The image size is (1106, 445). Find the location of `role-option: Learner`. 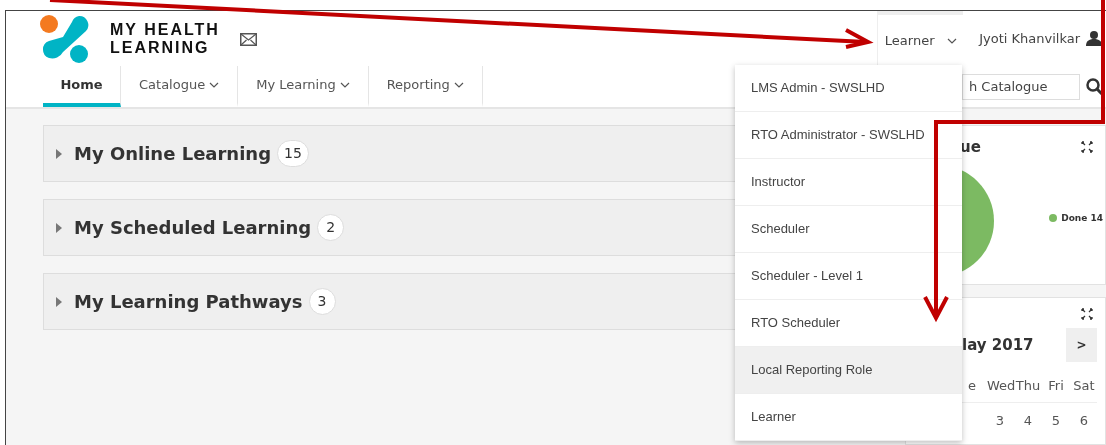

role-option: Learner is located at coordinates (848, 417).